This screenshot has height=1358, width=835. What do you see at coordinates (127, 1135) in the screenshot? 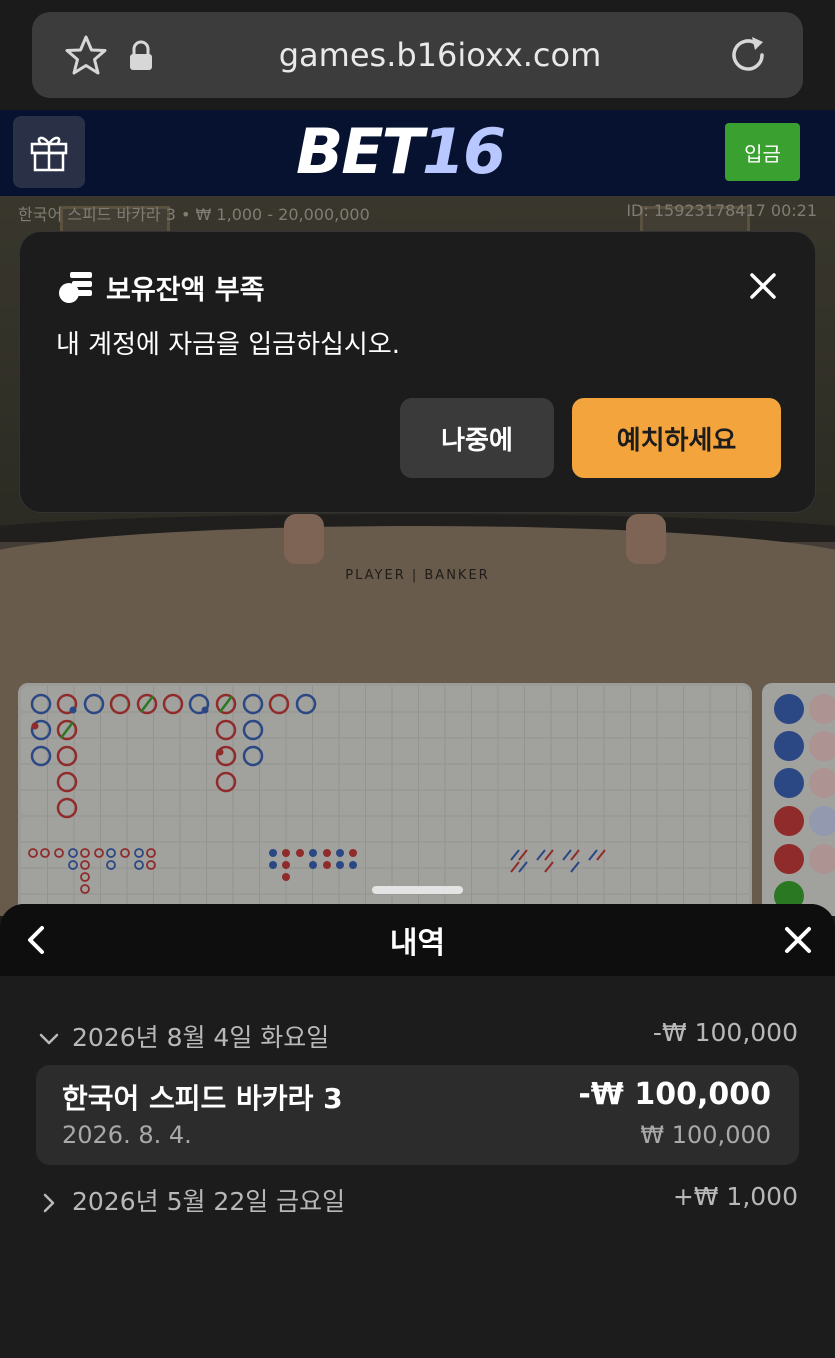
I see `entry-date: 2026. 8. 4.` at bounding box center [127, 1135].